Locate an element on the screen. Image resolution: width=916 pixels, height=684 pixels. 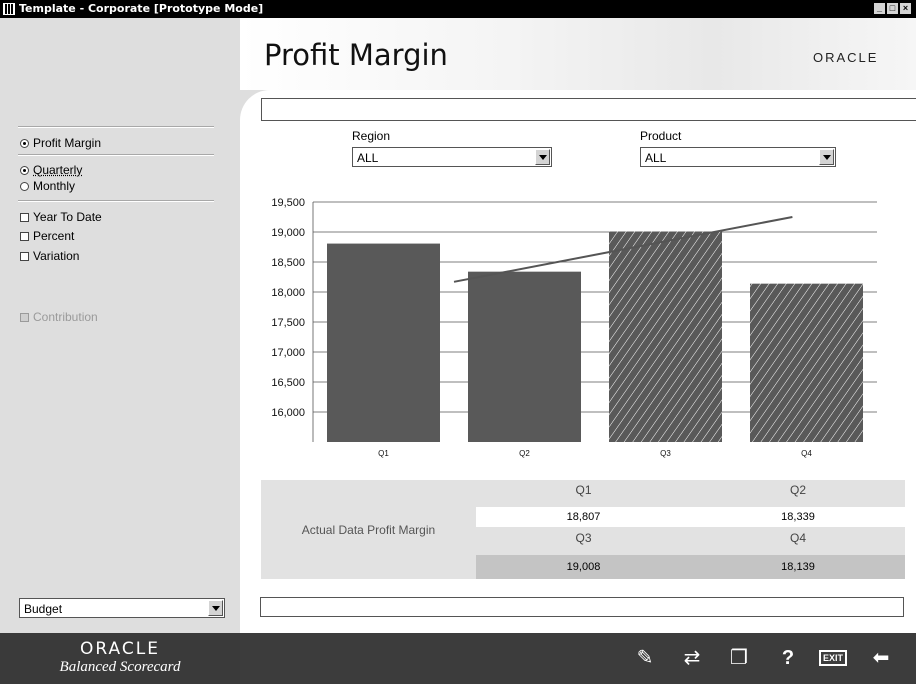
y-tick-label: 18,000 is located at coordinates (288, 293).